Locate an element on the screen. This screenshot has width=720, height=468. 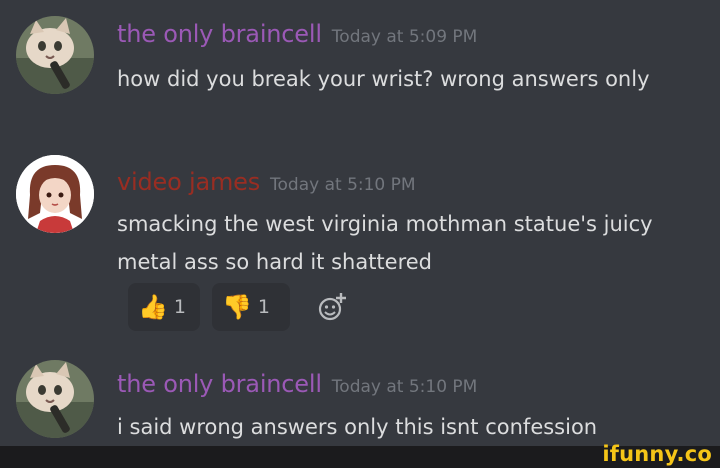
user-avatar is located at coordinates (55, 399).